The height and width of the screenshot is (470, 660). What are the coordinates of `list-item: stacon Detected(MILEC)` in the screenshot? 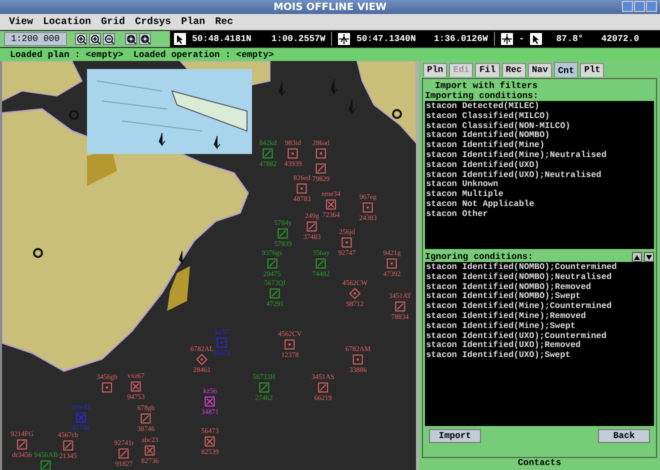 It's located at (539, 107).